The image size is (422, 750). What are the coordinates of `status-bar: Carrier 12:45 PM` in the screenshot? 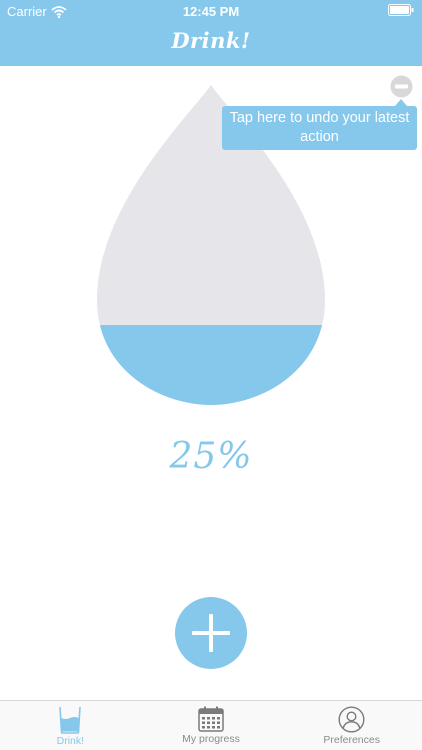 It's located at (211, 11).